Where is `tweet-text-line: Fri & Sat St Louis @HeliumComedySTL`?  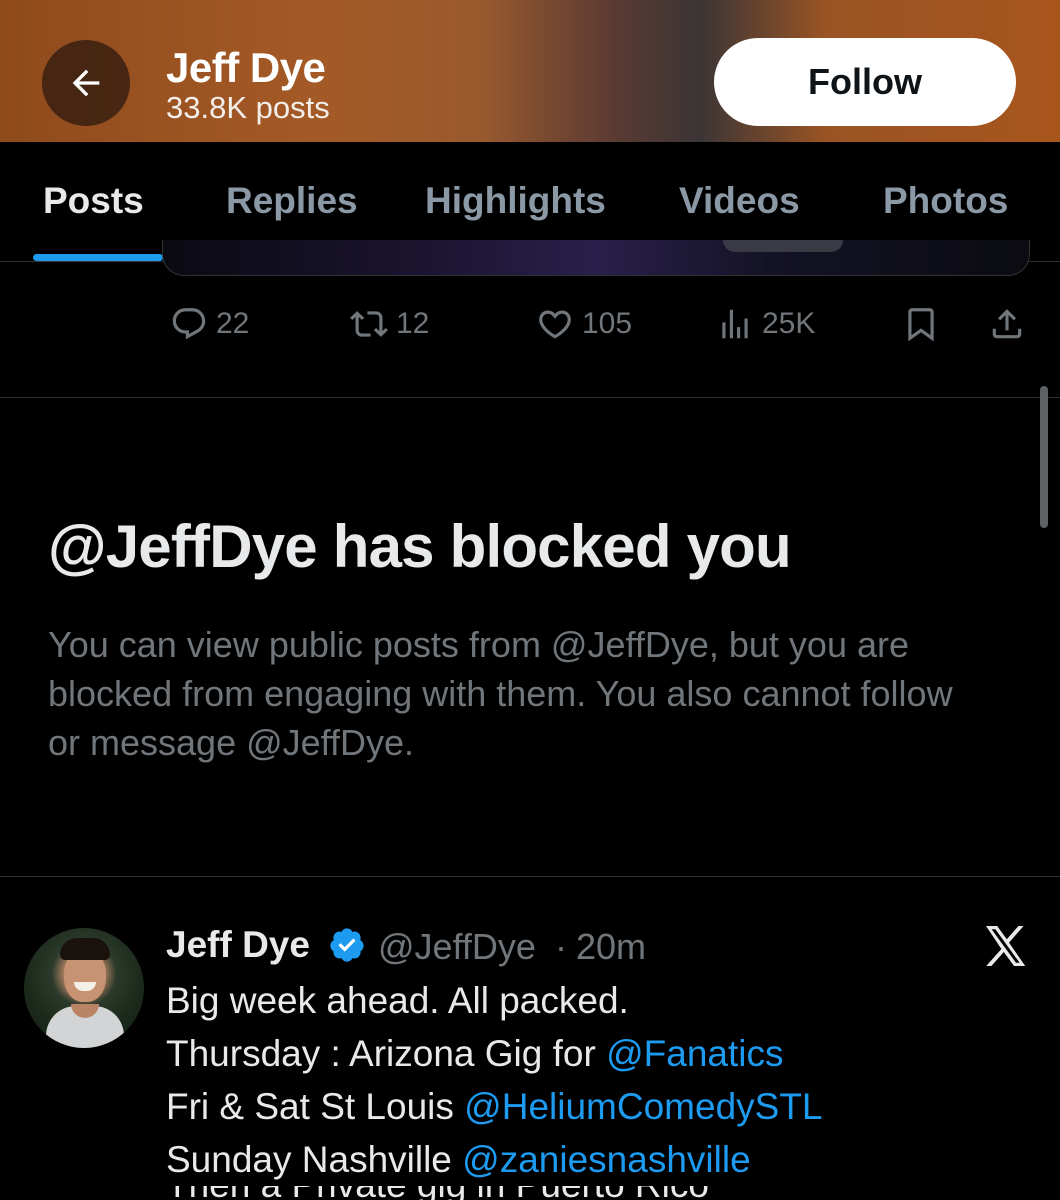 tweet-text-line: Fri & Sat St Louis @HeliumComedySTL is located at coordinates (494, 1107).